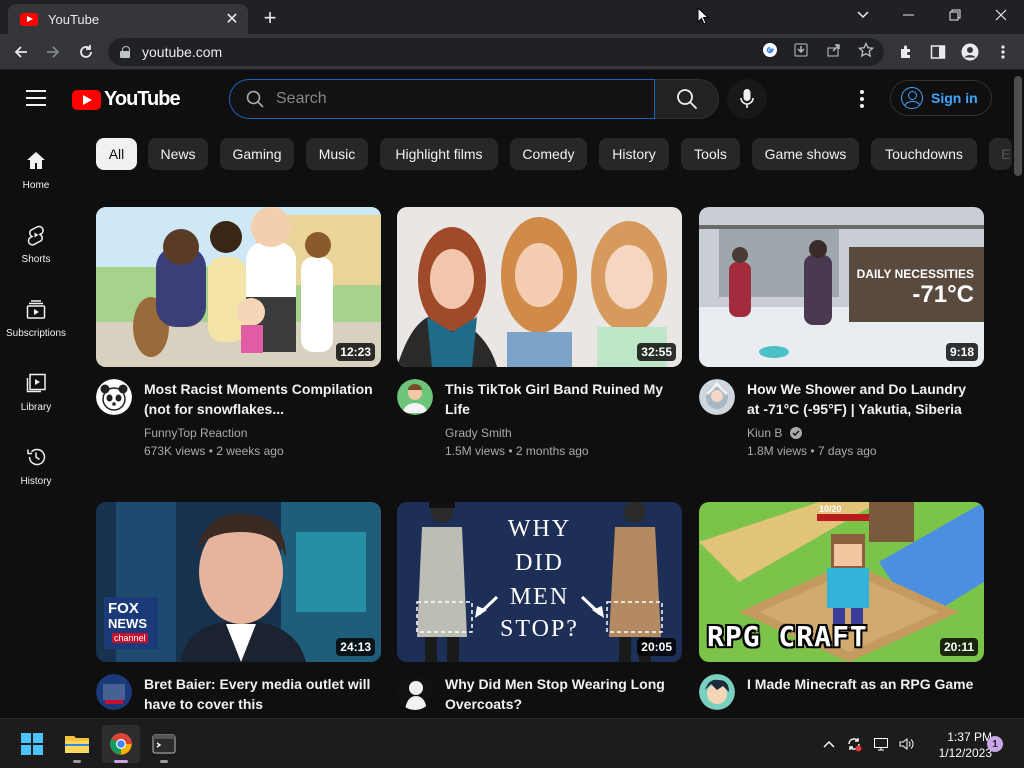  Describe the element at coordinates (560, 694) in the screenshot. I see `video-title: Why Did Men Stop Wearing Long Overcoats?` at that location.